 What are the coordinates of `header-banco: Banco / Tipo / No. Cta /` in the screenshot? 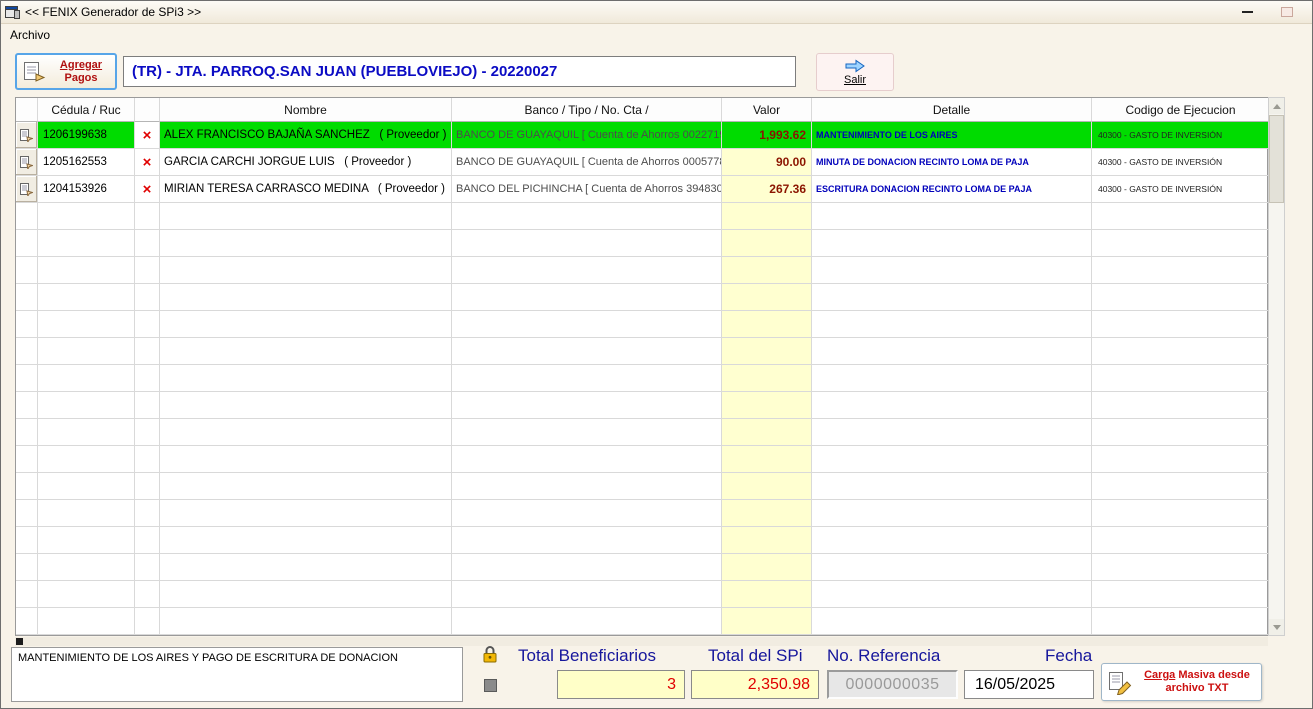 It's located at (587, 110).